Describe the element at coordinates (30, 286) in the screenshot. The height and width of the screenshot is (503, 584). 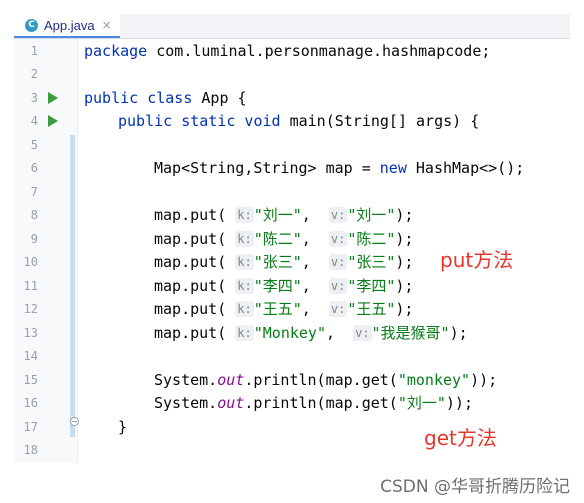
I see `line-number: 11` at that location.